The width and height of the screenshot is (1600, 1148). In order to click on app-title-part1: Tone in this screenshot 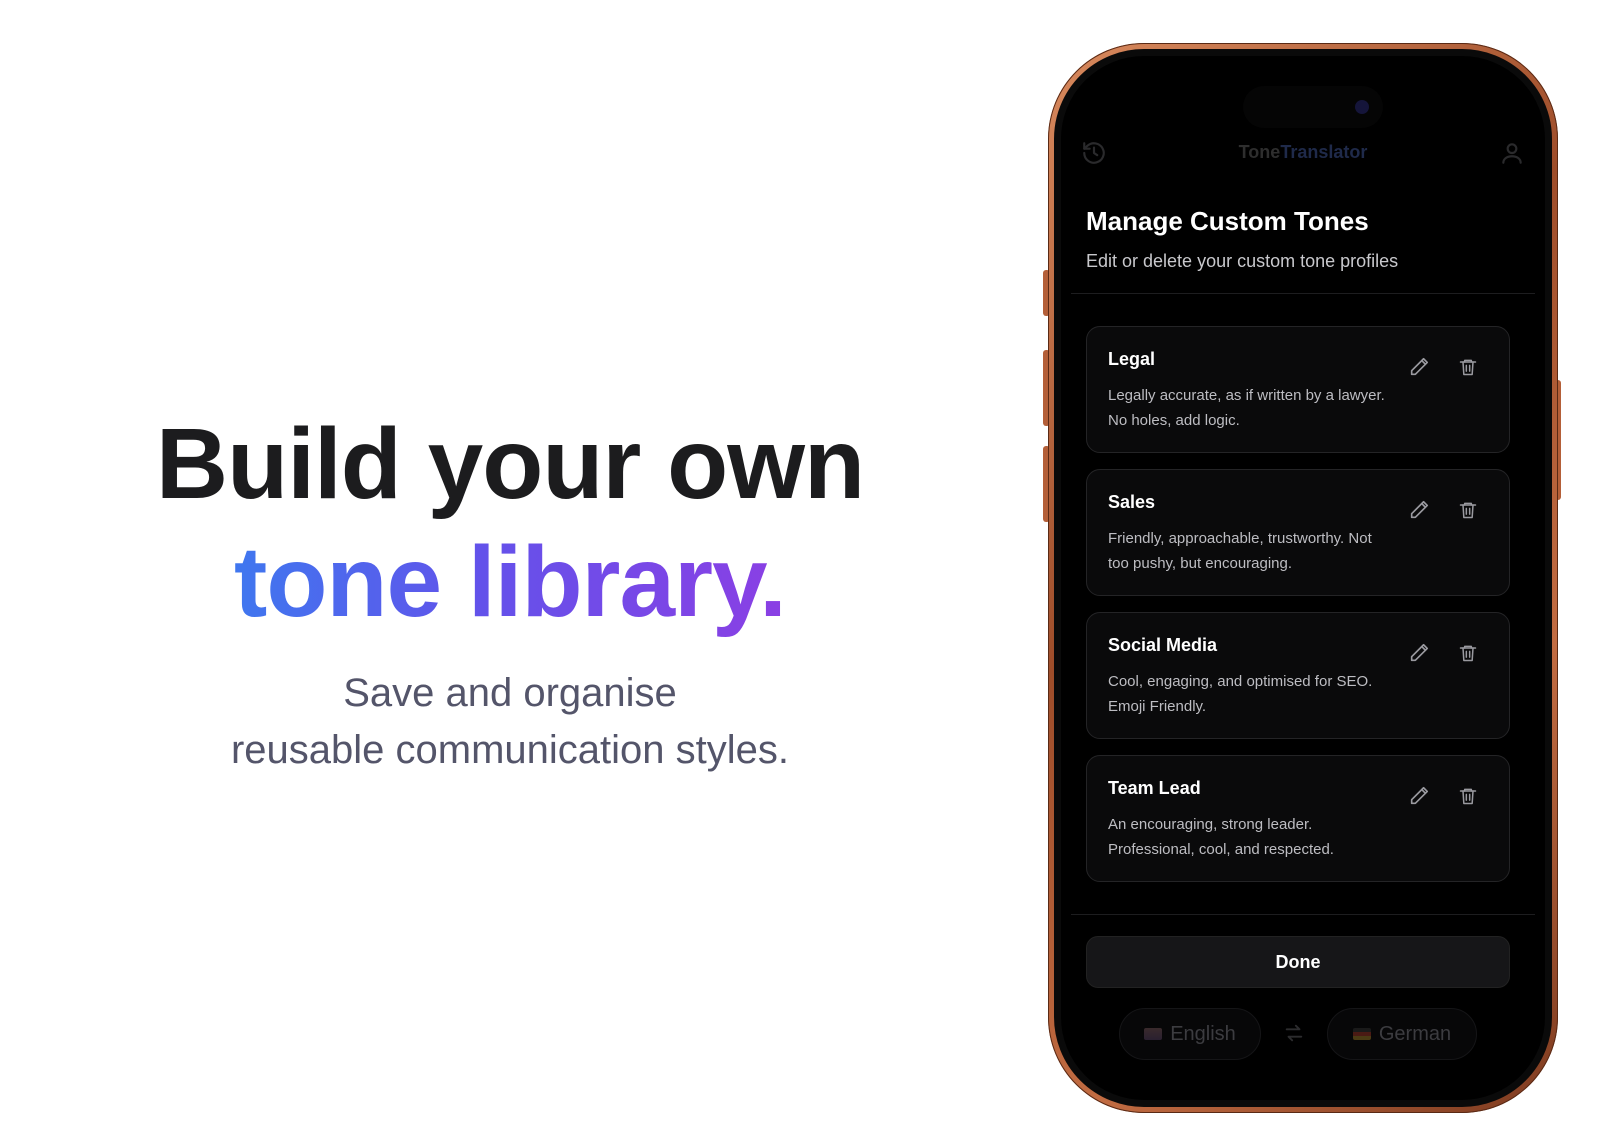, I will do `click(1259, 152)`.